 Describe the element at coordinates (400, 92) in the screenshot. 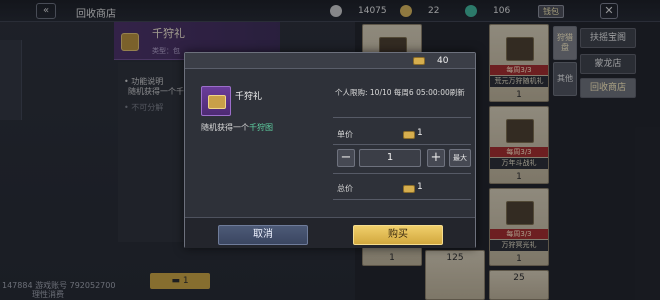

I see `purchase-limit: 个人限购: 10/10 每周6 05:00:00刷新` at that location.